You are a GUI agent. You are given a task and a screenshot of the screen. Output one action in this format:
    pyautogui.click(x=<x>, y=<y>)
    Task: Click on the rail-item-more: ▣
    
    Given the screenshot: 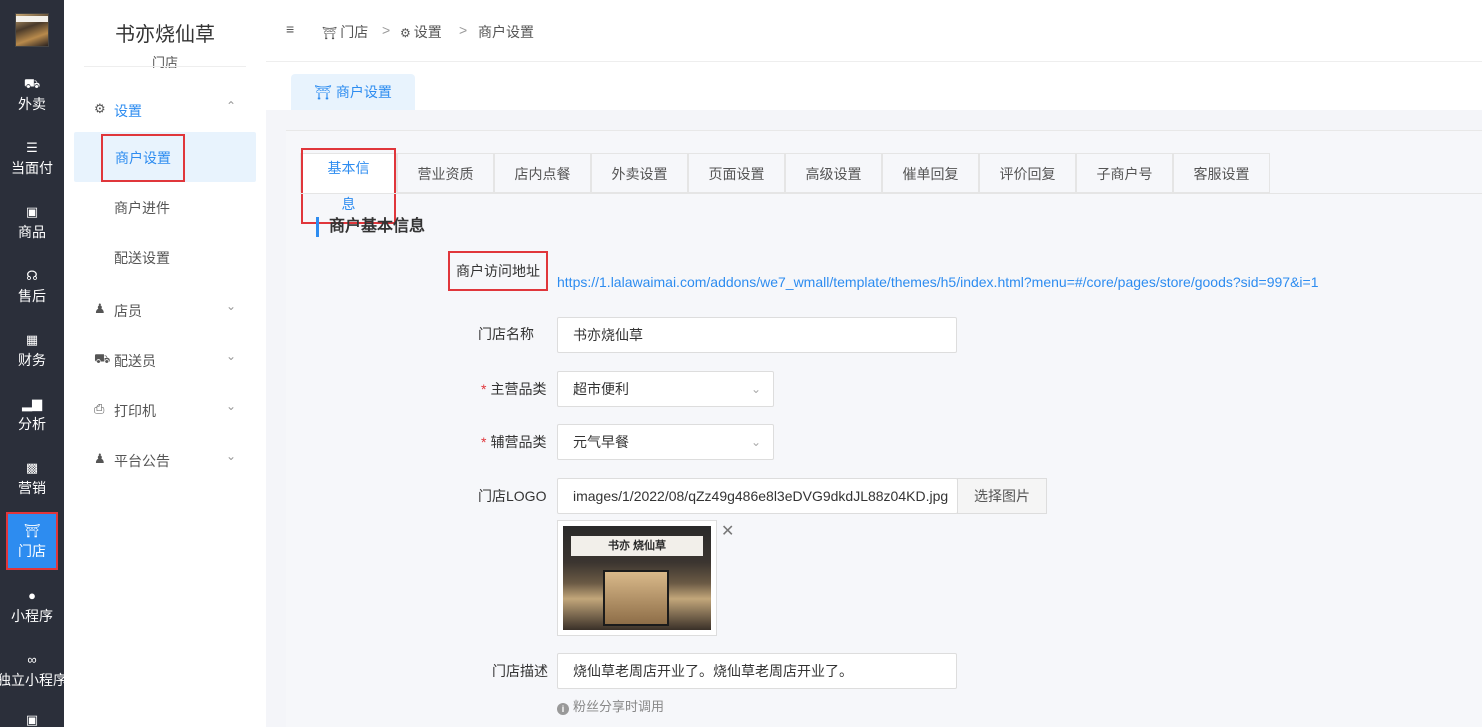 What is the action you would take?
    pyautogui.click(x=32, y=715)
    